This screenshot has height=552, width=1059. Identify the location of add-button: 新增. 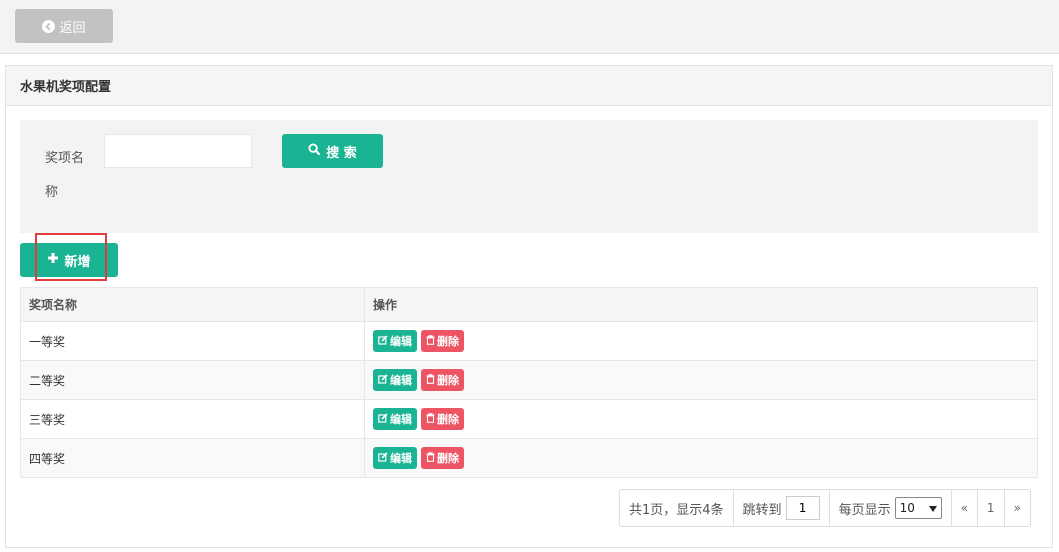
(69, 260).